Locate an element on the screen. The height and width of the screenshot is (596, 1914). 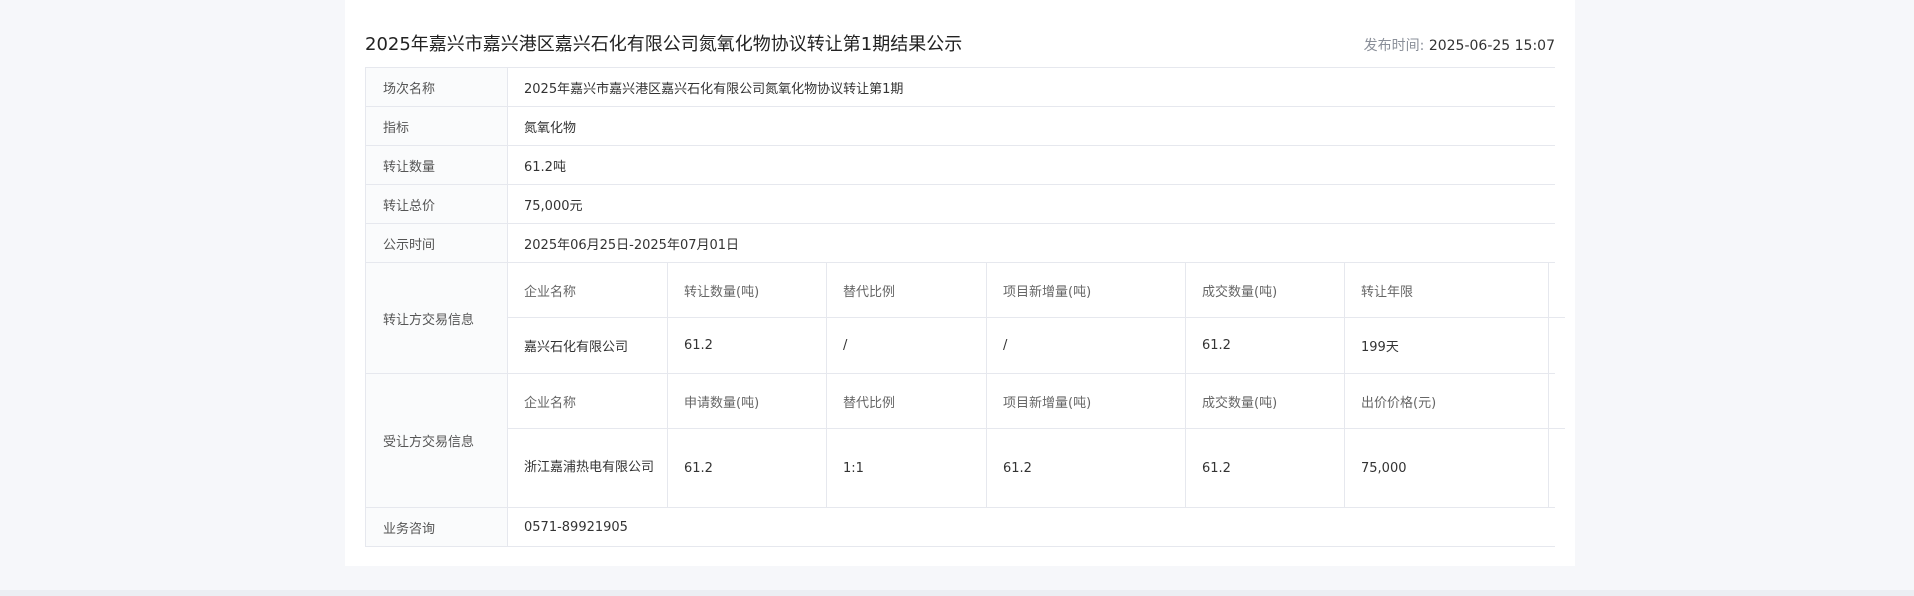
transferee-data-row: 浙江嘉浦热电有限公司 61.2 1:1 61.2 61.2 75,000 is located at coordinates (1036, 468).